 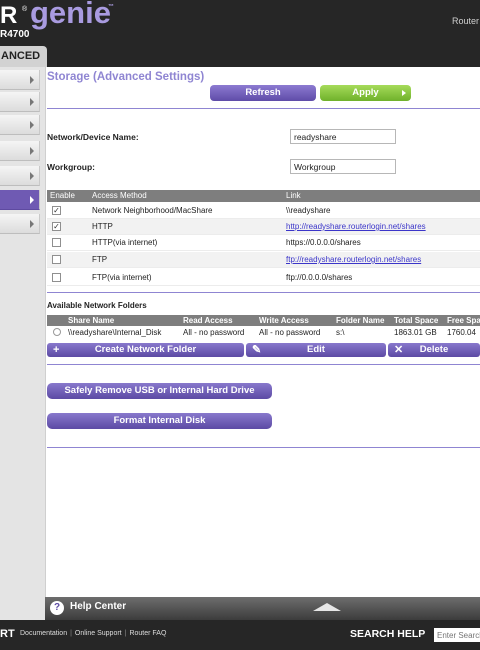 I want to click on apply-button: Apply, so click(x=365, y=93).